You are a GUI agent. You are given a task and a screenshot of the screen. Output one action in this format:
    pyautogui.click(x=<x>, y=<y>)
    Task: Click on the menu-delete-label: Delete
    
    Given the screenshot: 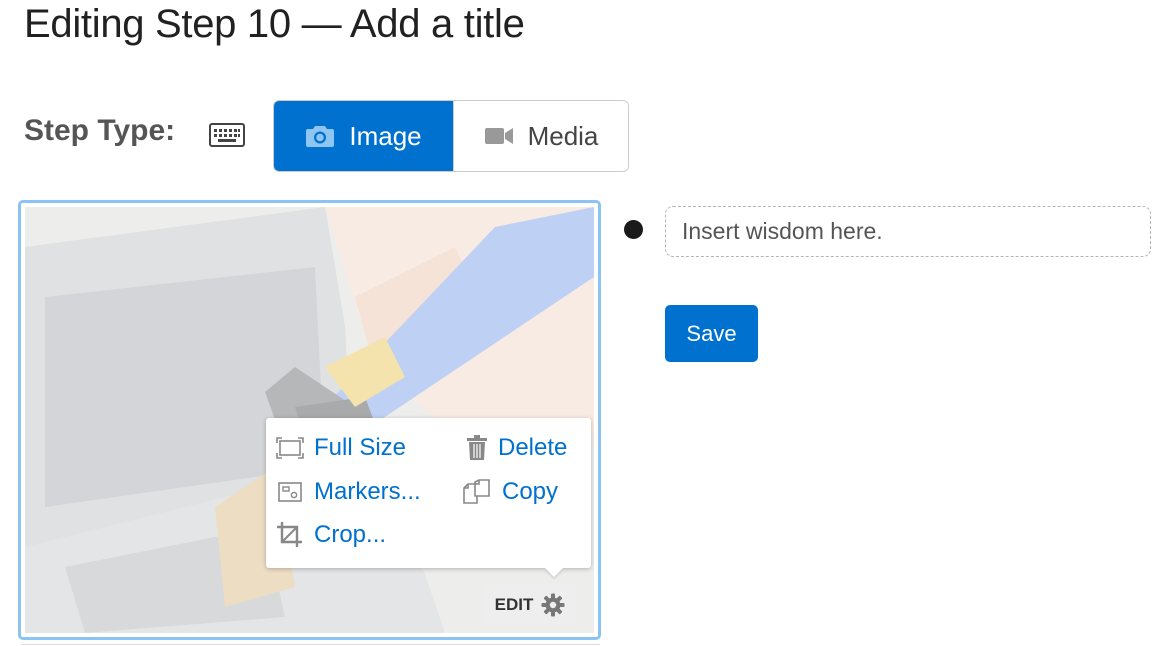 What is the action you would take?
    pyautogui.click(x=533, y=447)
    